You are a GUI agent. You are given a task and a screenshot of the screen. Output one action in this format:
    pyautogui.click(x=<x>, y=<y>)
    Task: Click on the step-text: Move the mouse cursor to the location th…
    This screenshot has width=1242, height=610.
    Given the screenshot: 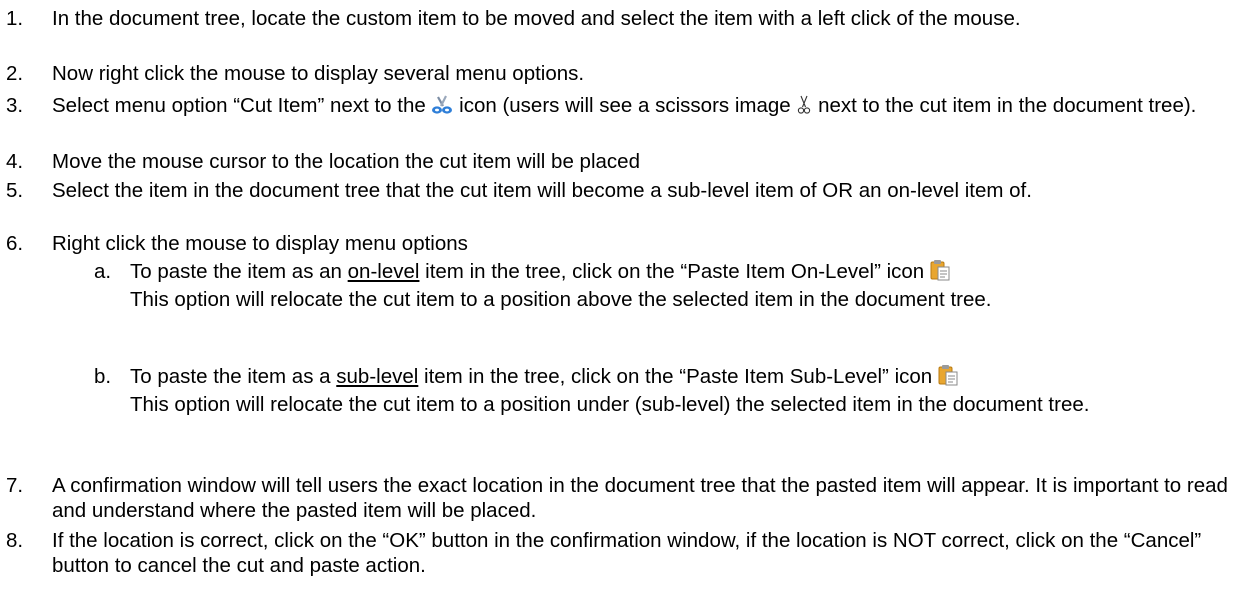 What is the action you would take?
    pyautogui.click(x=346, y=161)
    